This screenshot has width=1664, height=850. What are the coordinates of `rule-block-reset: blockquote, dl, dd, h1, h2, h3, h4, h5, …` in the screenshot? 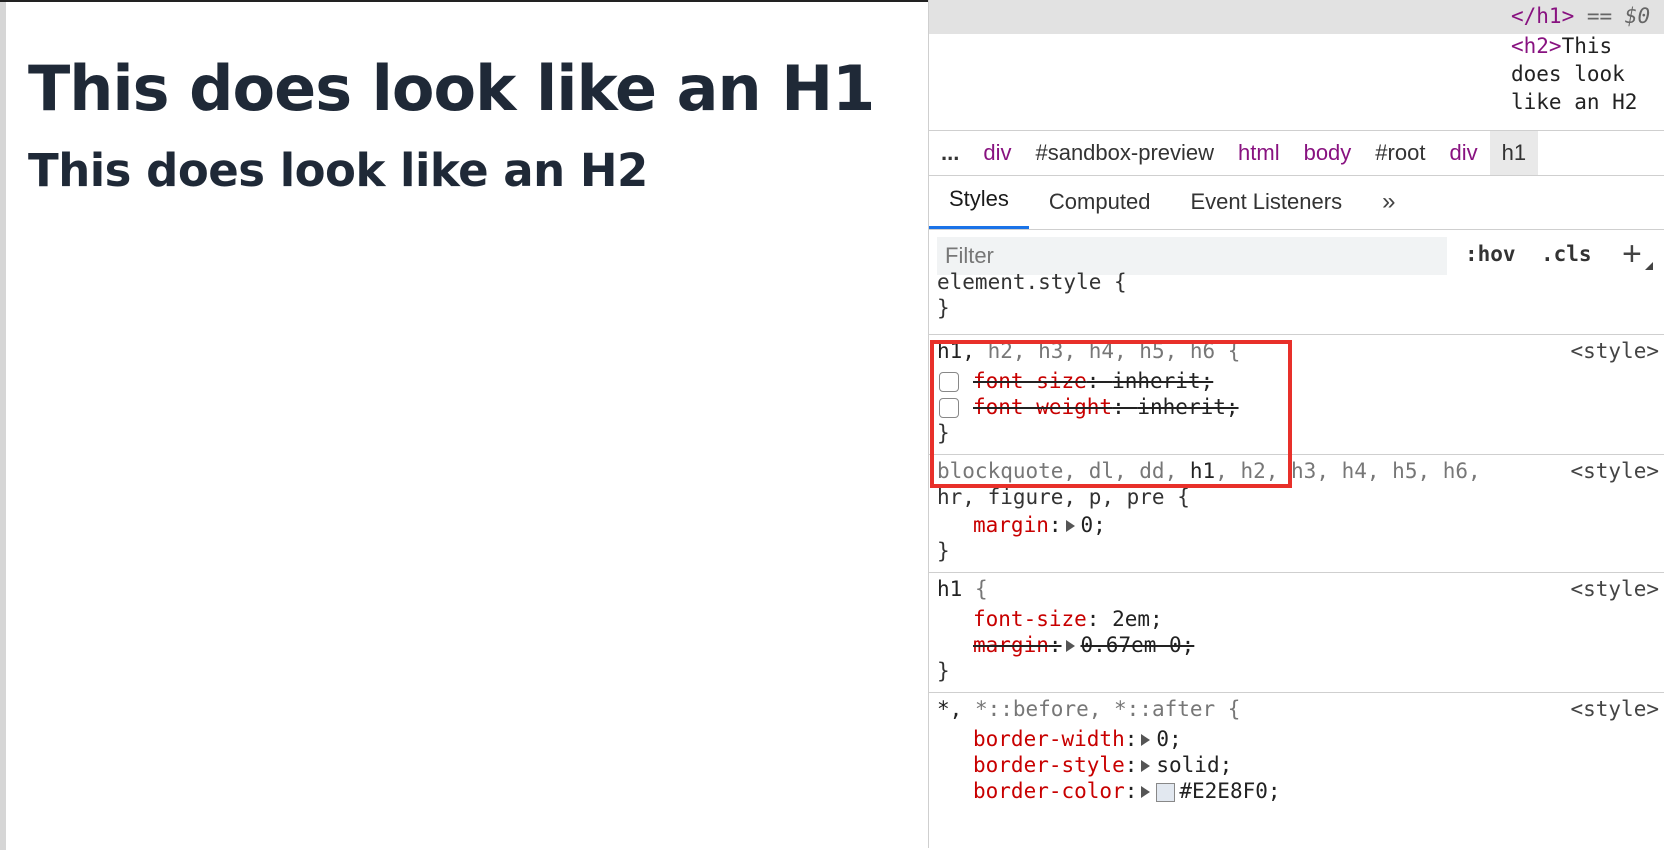 It's located at (1296, 513).